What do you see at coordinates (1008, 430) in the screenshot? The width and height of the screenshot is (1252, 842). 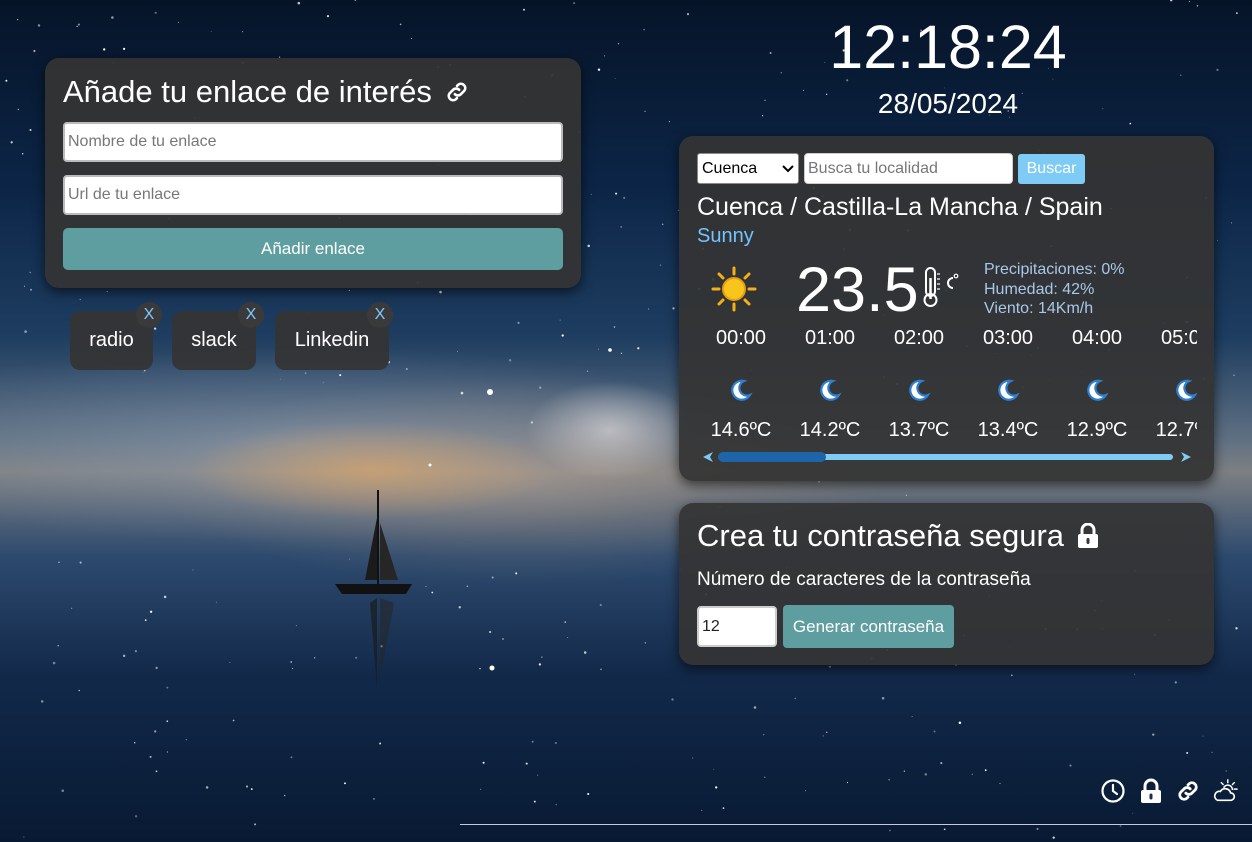 I see `hour-temperature: 13.4ºC` at bounding box center [1008, 430].